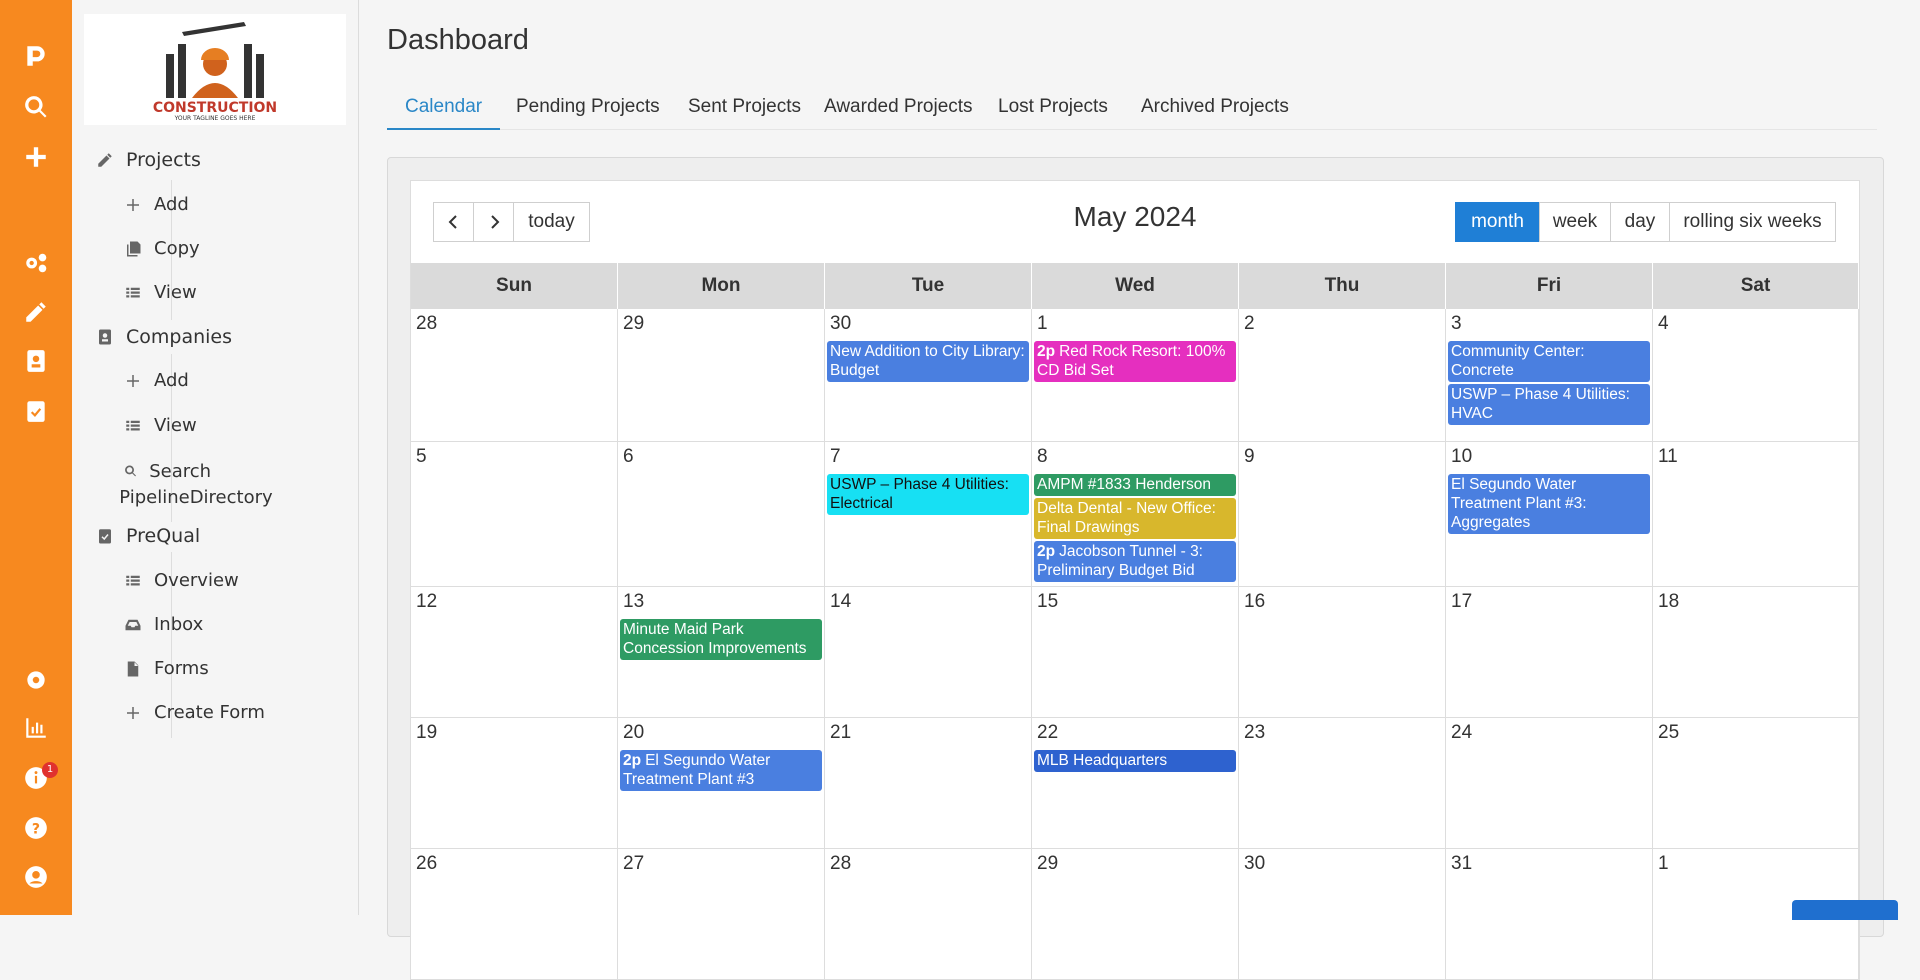  What do you see at coordinates (1135, 761) in the screenshot?
I see `calendar-event: MLB Headquarters` at bounding box center [1135, 761].